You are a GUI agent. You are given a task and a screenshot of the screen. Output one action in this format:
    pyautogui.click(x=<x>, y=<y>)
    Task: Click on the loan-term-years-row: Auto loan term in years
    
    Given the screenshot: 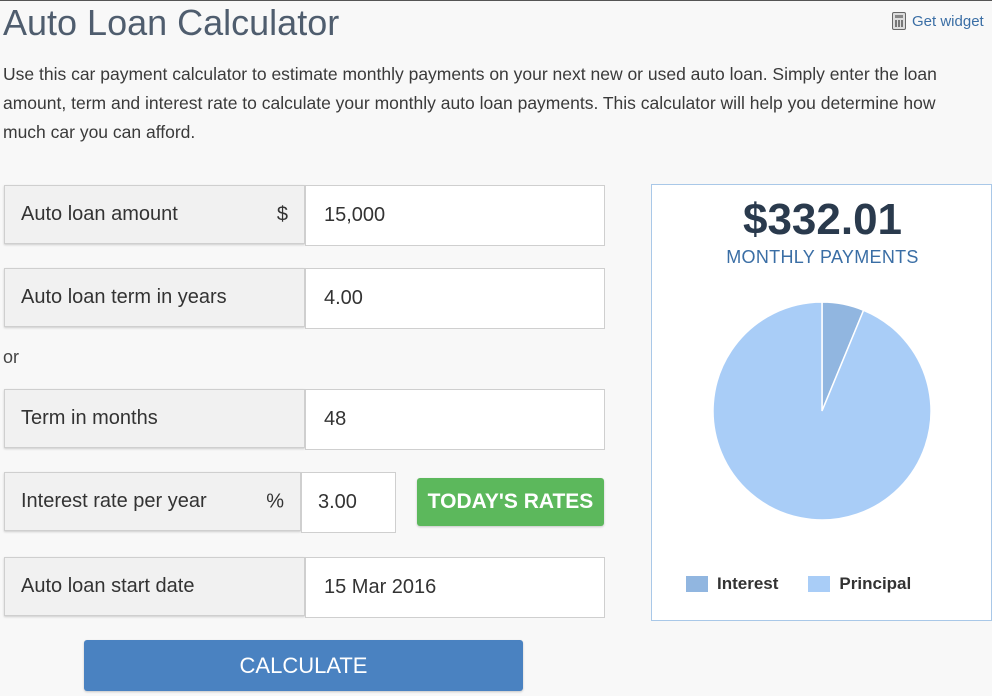 What is the action you would take?
    pyautogui.click(x=305, y=298)
    